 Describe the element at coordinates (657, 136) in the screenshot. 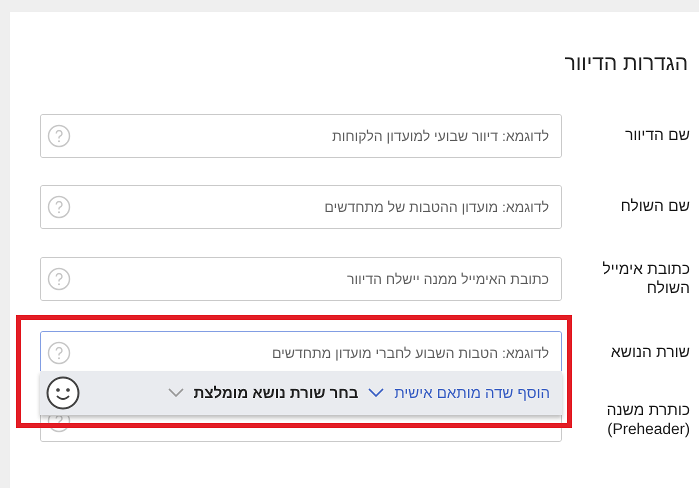

I see `field-label: שם הדיוור` at that location.